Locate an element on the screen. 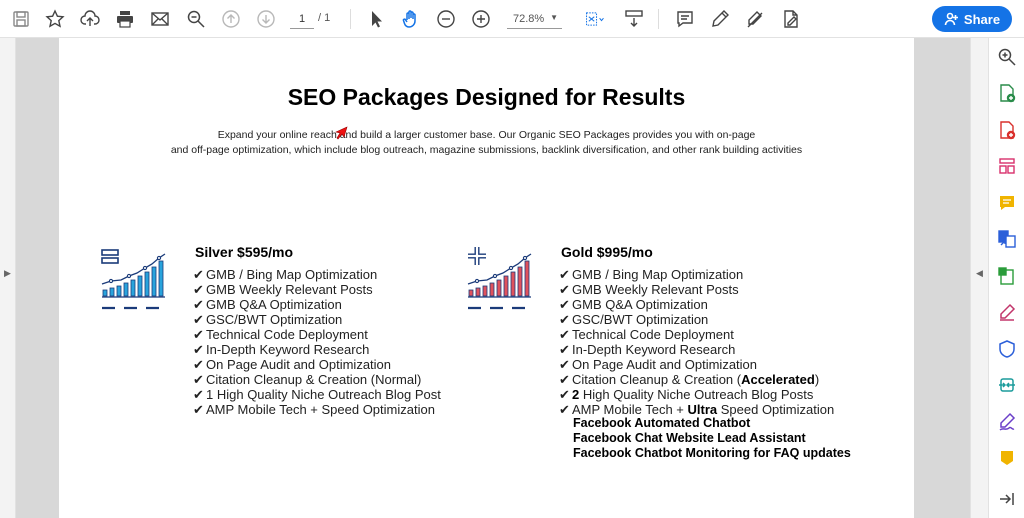  send-review-icon is located at coordinates (1007, 385).